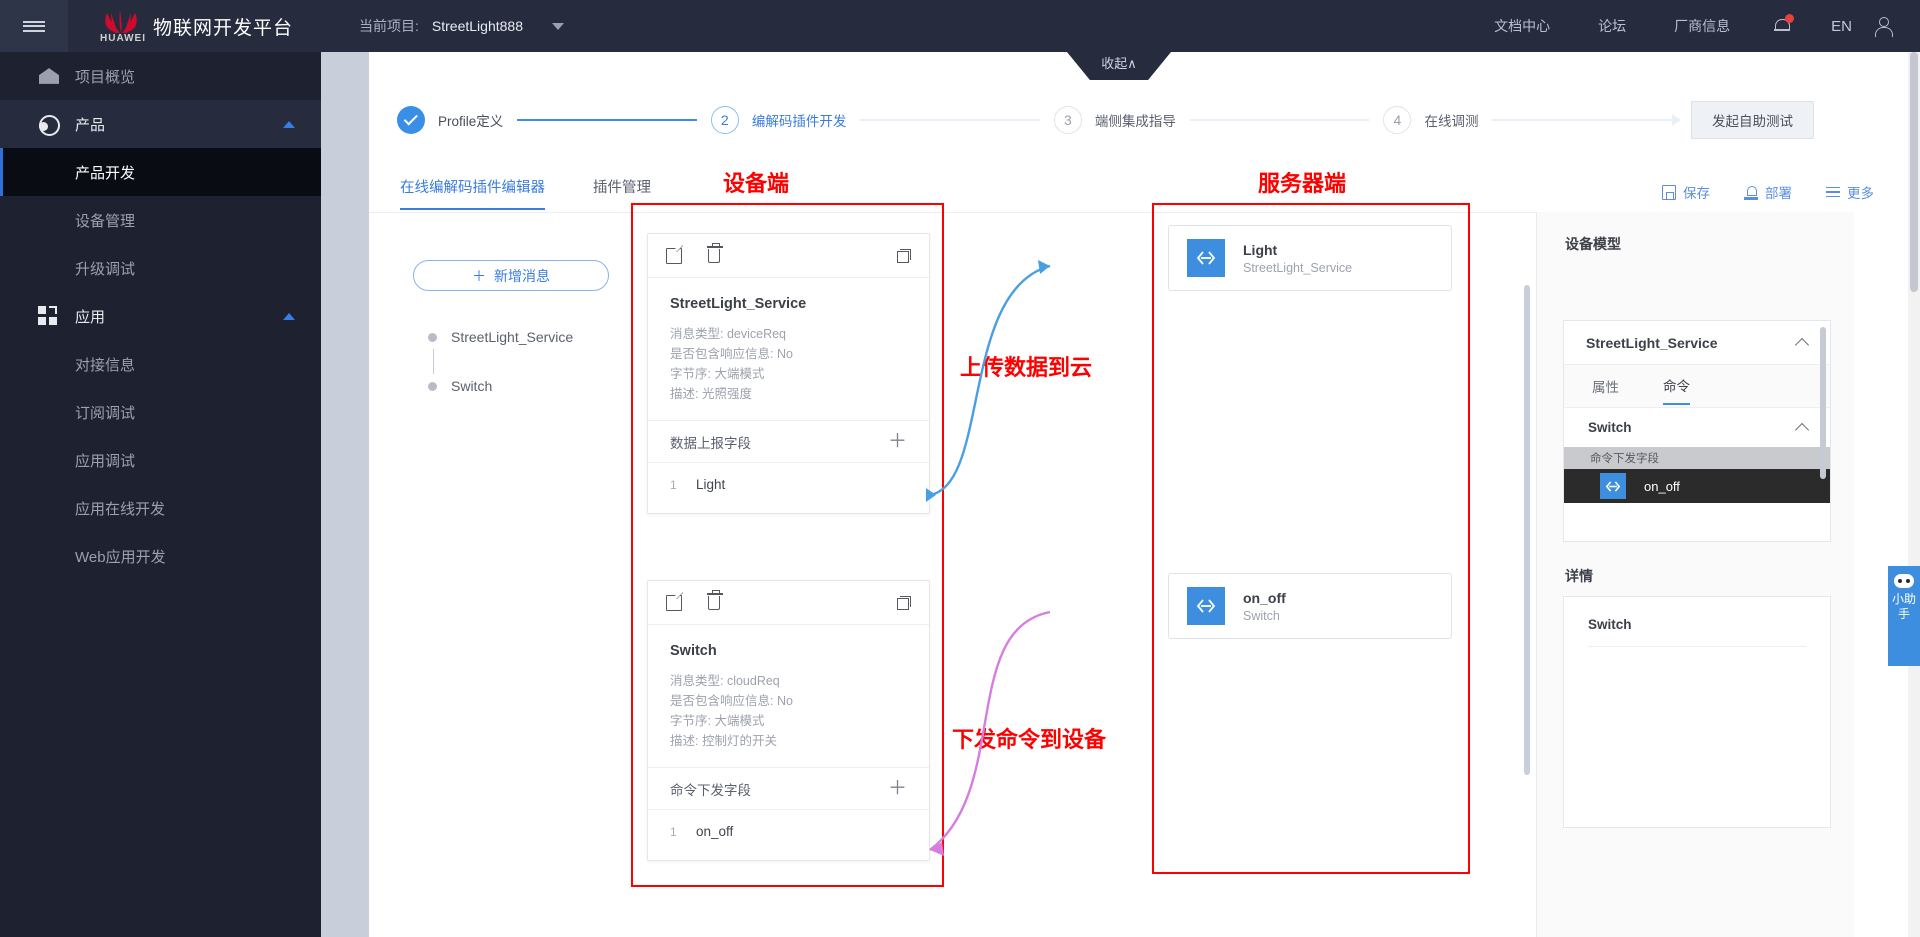  I want to click on chevron-down-icon, so click(557, 26).